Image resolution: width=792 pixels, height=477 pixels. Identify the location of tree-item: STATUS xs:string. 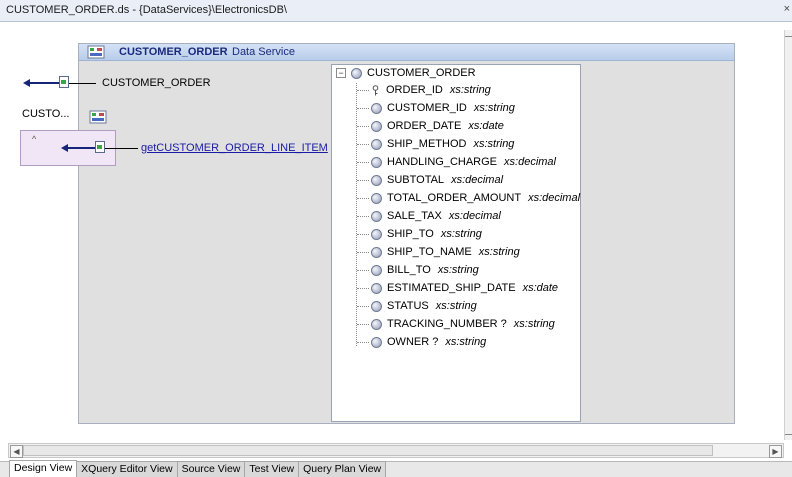
(417, 306).